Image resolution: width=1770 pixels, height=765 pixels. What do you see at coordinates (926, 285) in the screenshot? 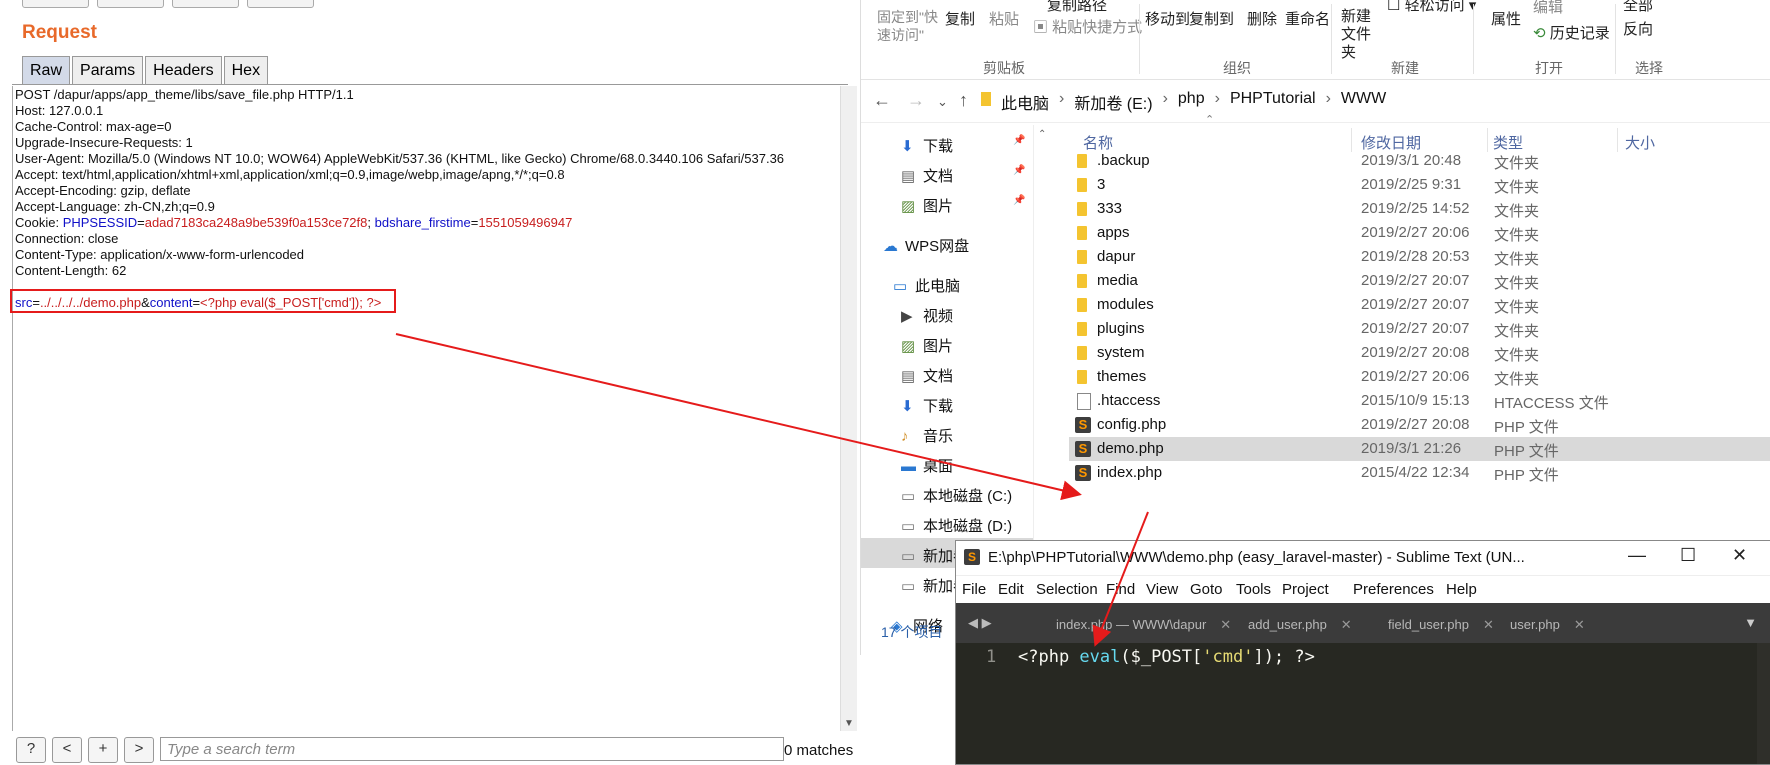
I see `nav-item: ▭ 此电脑` at bounding box center [926, 285].